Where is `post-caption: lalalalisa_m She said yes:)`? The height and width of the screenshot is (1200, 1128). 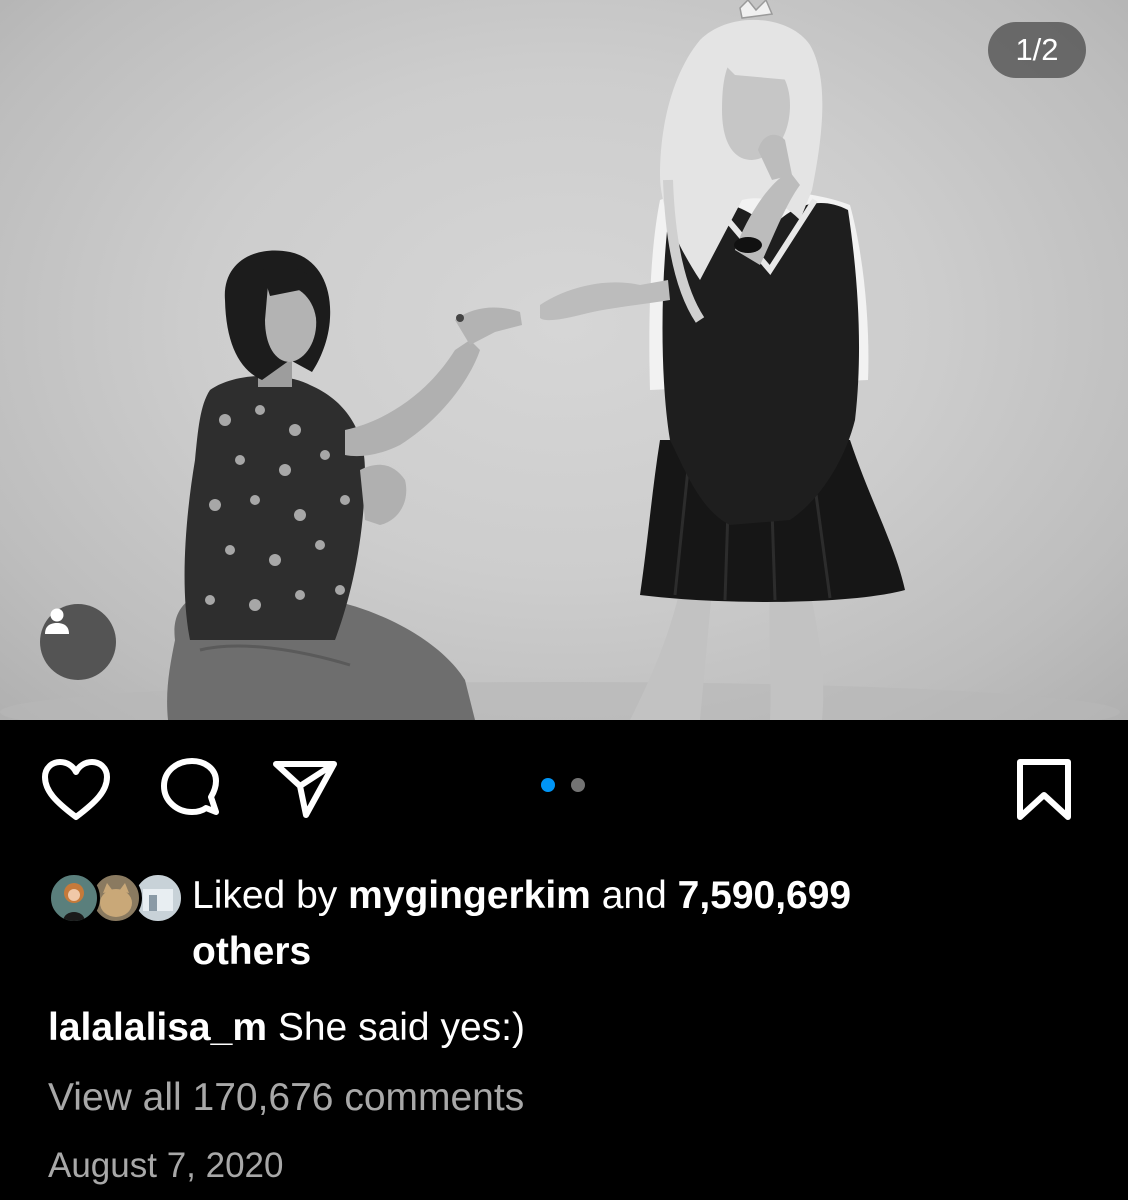 post-caption: lalalalisa_m She said yes:) is located at coordinates (286, 1028).